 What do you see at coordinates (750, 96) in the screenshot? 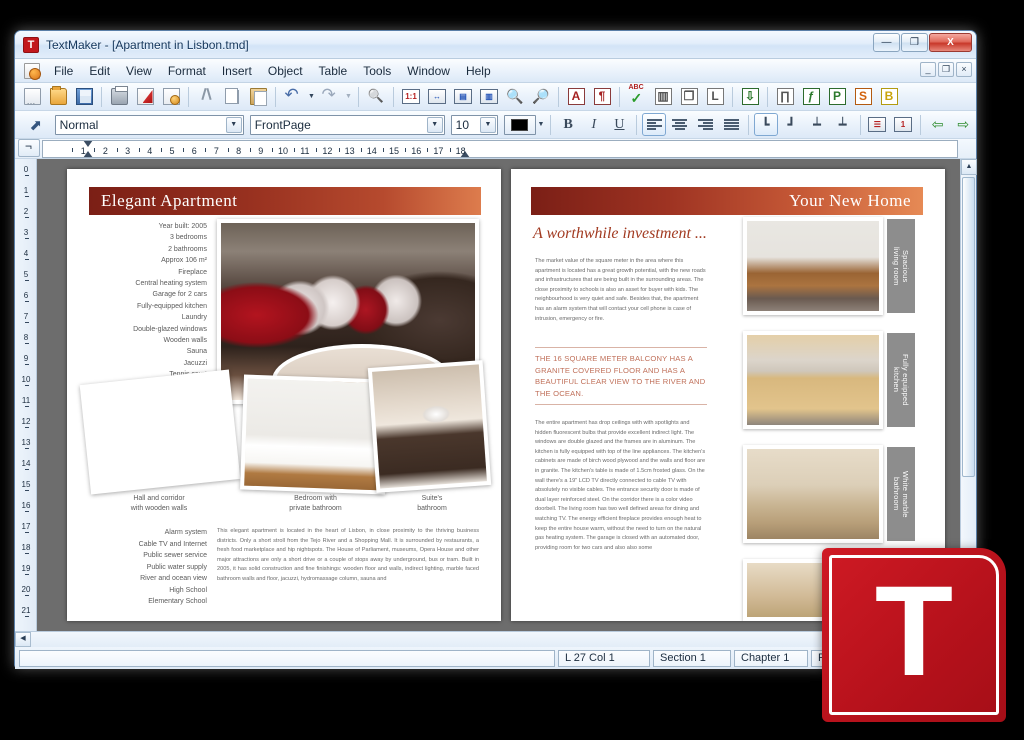
I see `import-icon: ⇩` at bounding box center [750, 96].